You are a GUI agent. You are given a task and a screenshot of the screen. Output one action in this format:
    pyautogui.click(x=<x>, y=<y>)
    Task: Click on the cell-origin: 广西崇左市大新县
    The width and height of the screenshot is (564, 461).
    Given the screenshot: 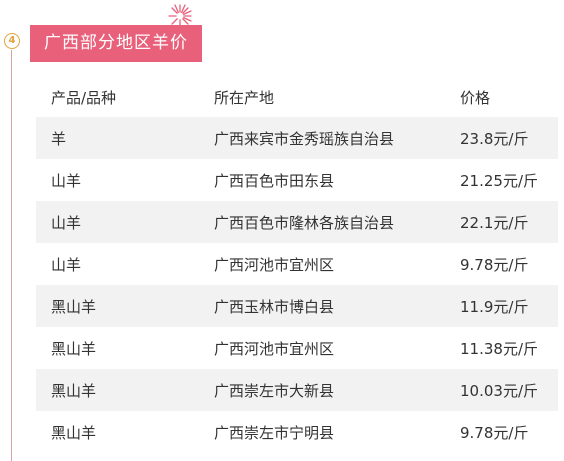 What is the action you would take?
    pyautogui.click(x=274, y=390)
    